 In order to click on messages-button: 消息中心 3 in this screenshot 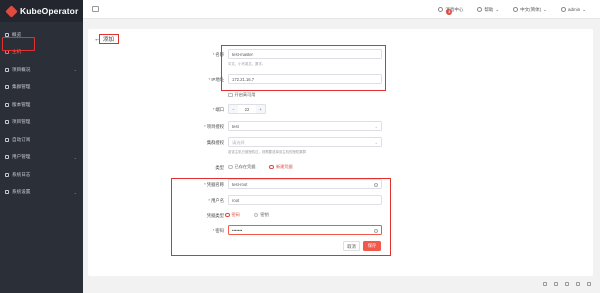, I will do `click(450, 11)`.